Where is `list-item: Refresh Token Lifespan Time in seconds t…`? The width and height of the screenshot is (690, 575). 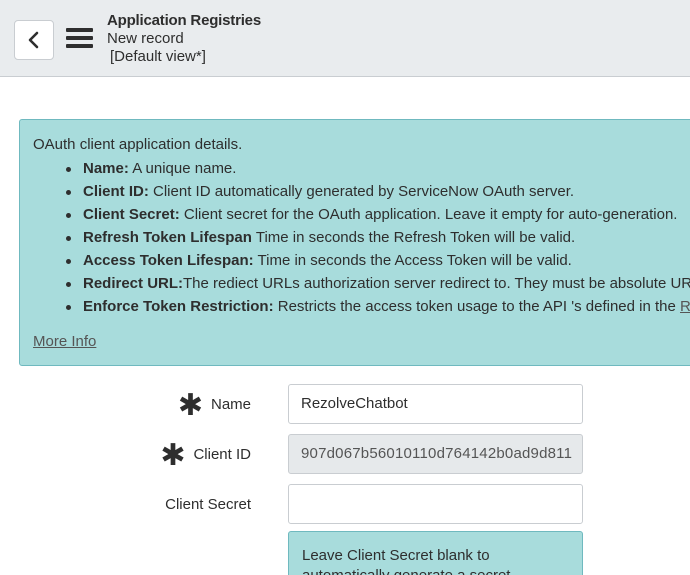
list-item: Refresh Token Lifespan Time in seconds t… is located at coordinates (378, 240).